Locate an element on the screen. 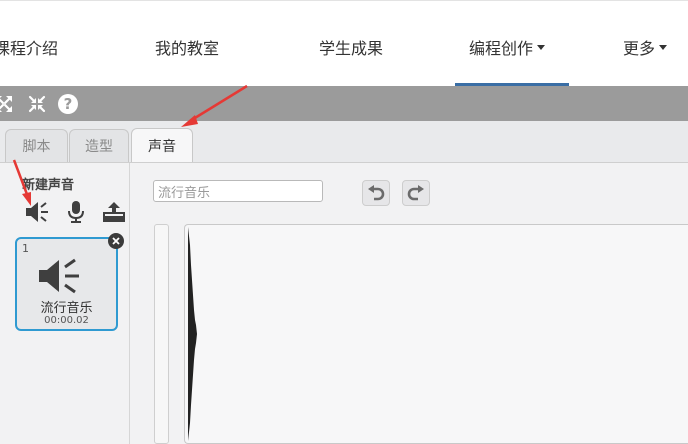 This screenshot has width=688, height=444. nav-item-label: 学生成果 is located at coordinates (351, 48).